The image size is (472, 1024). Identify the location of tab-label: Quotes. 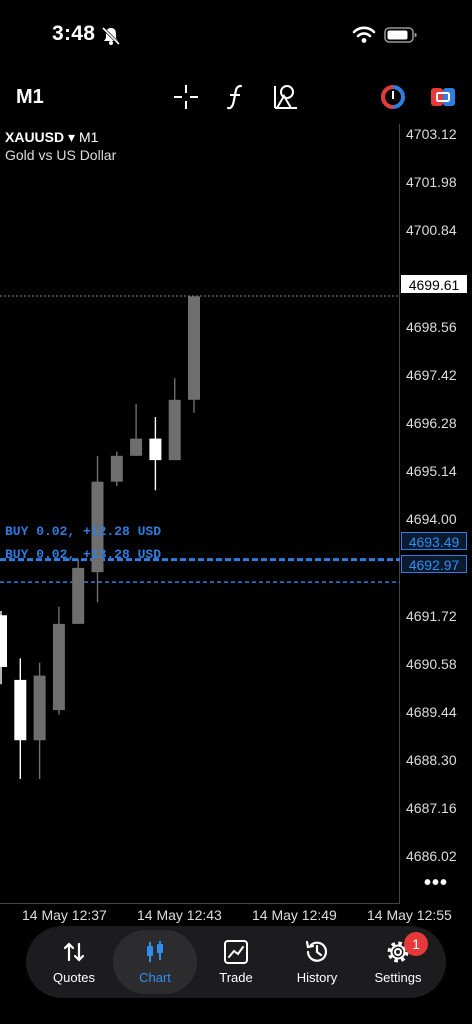
(74, 977).